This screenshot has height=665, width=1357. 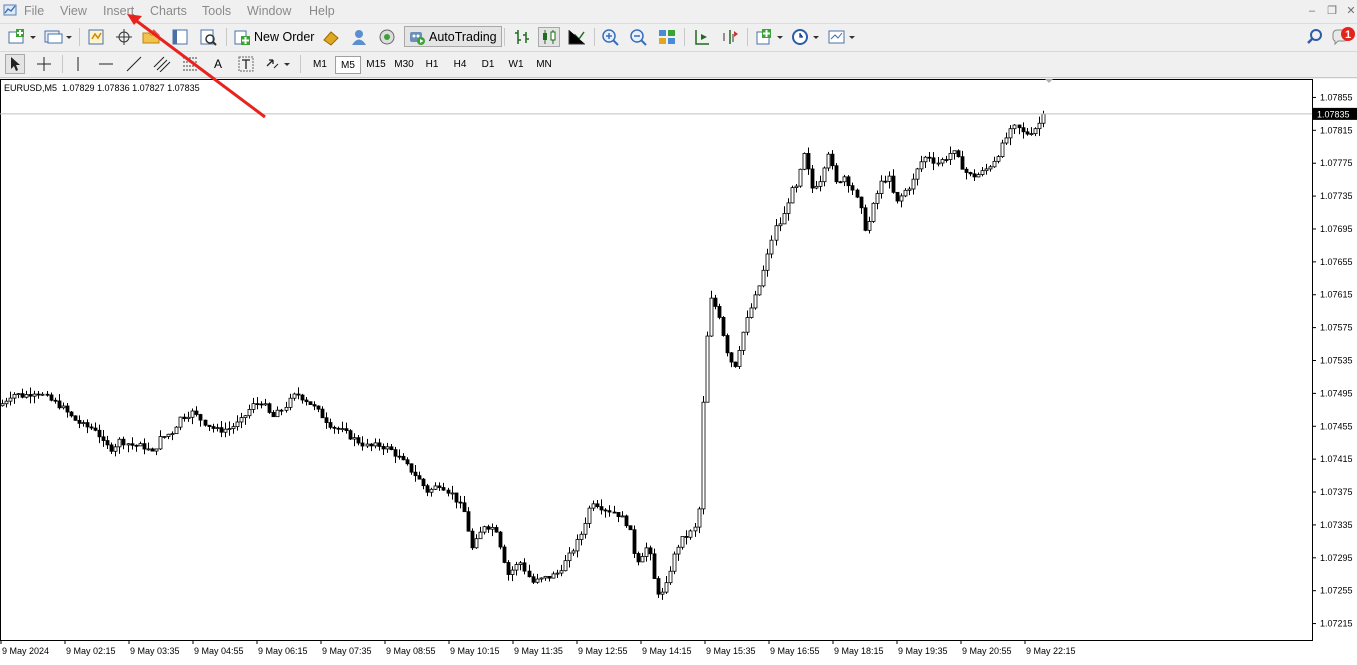 I want to click on menu-help: Help, so click(x=322, y=11).